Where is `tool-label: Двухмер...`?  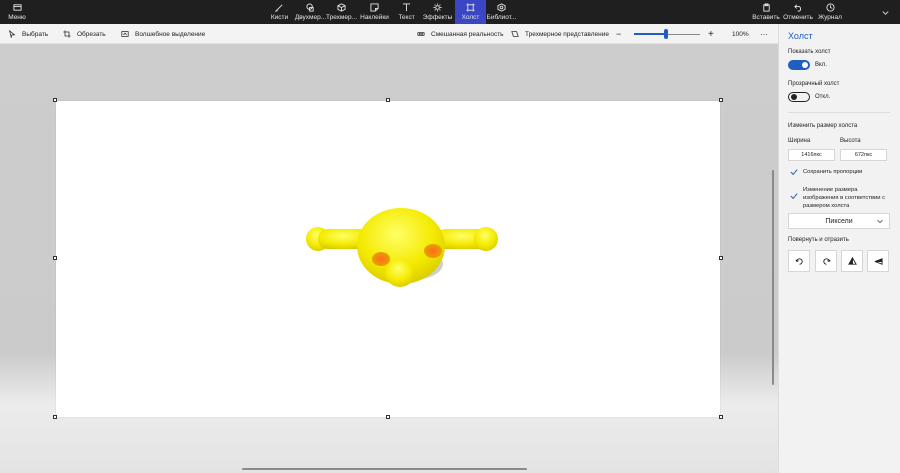
tool-label: Двухмер... is located at coordinates (310, 17).